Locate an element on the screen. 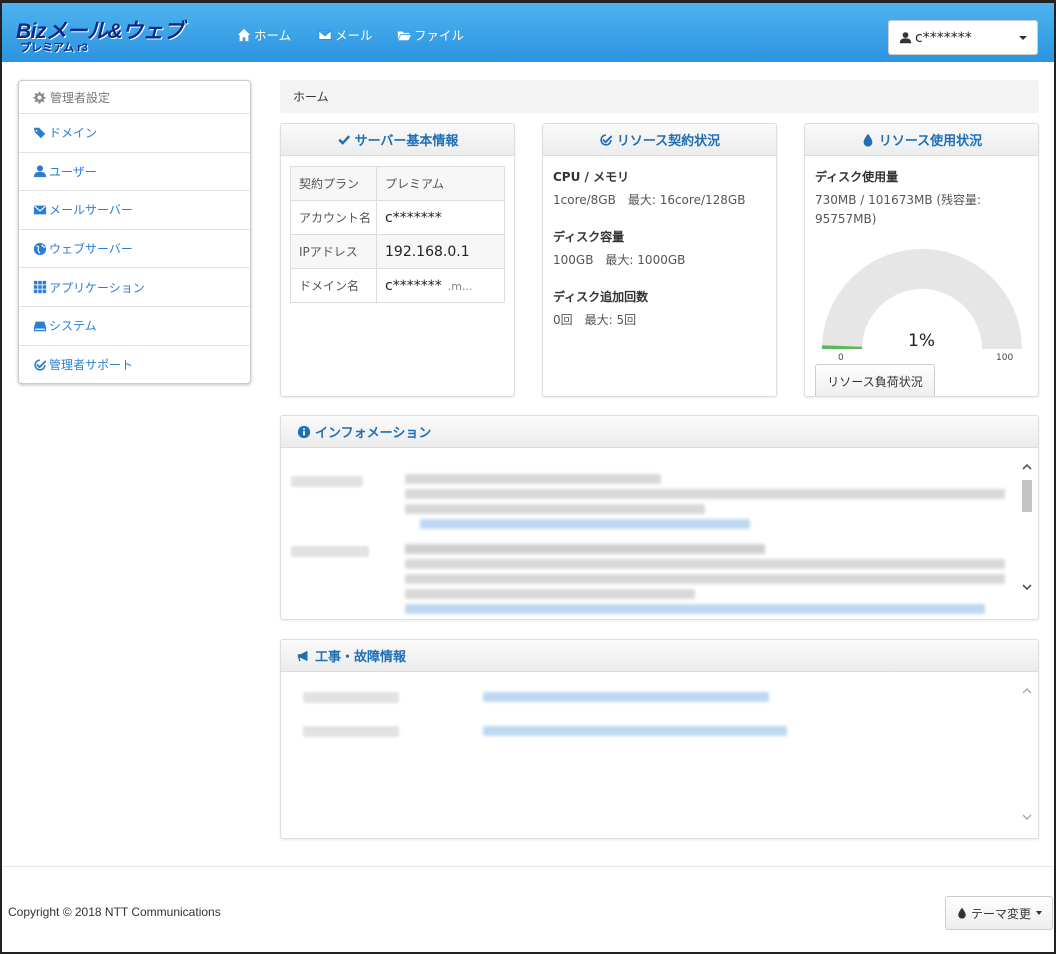 This screenshot has height=954, width=1056. sidebar-header-label: 管理者設定 is located at coordinates (80, 97).